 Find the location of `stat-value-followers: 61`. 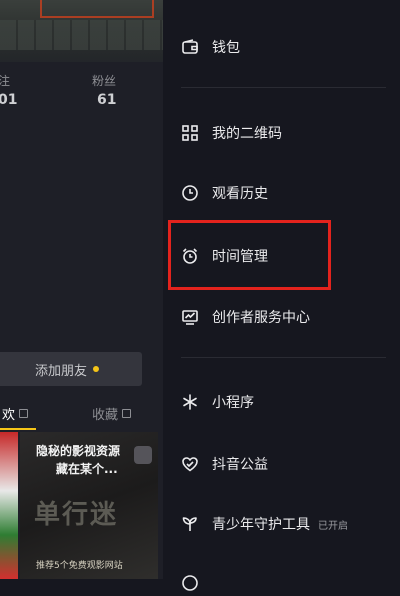

stat-value-followers: 61 is located at coordinates (107, 100).